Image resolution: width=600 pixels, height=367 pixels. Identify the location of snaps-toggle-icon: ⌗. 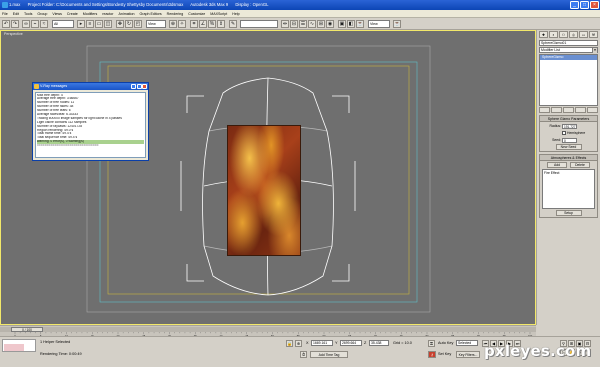
(194, 24).